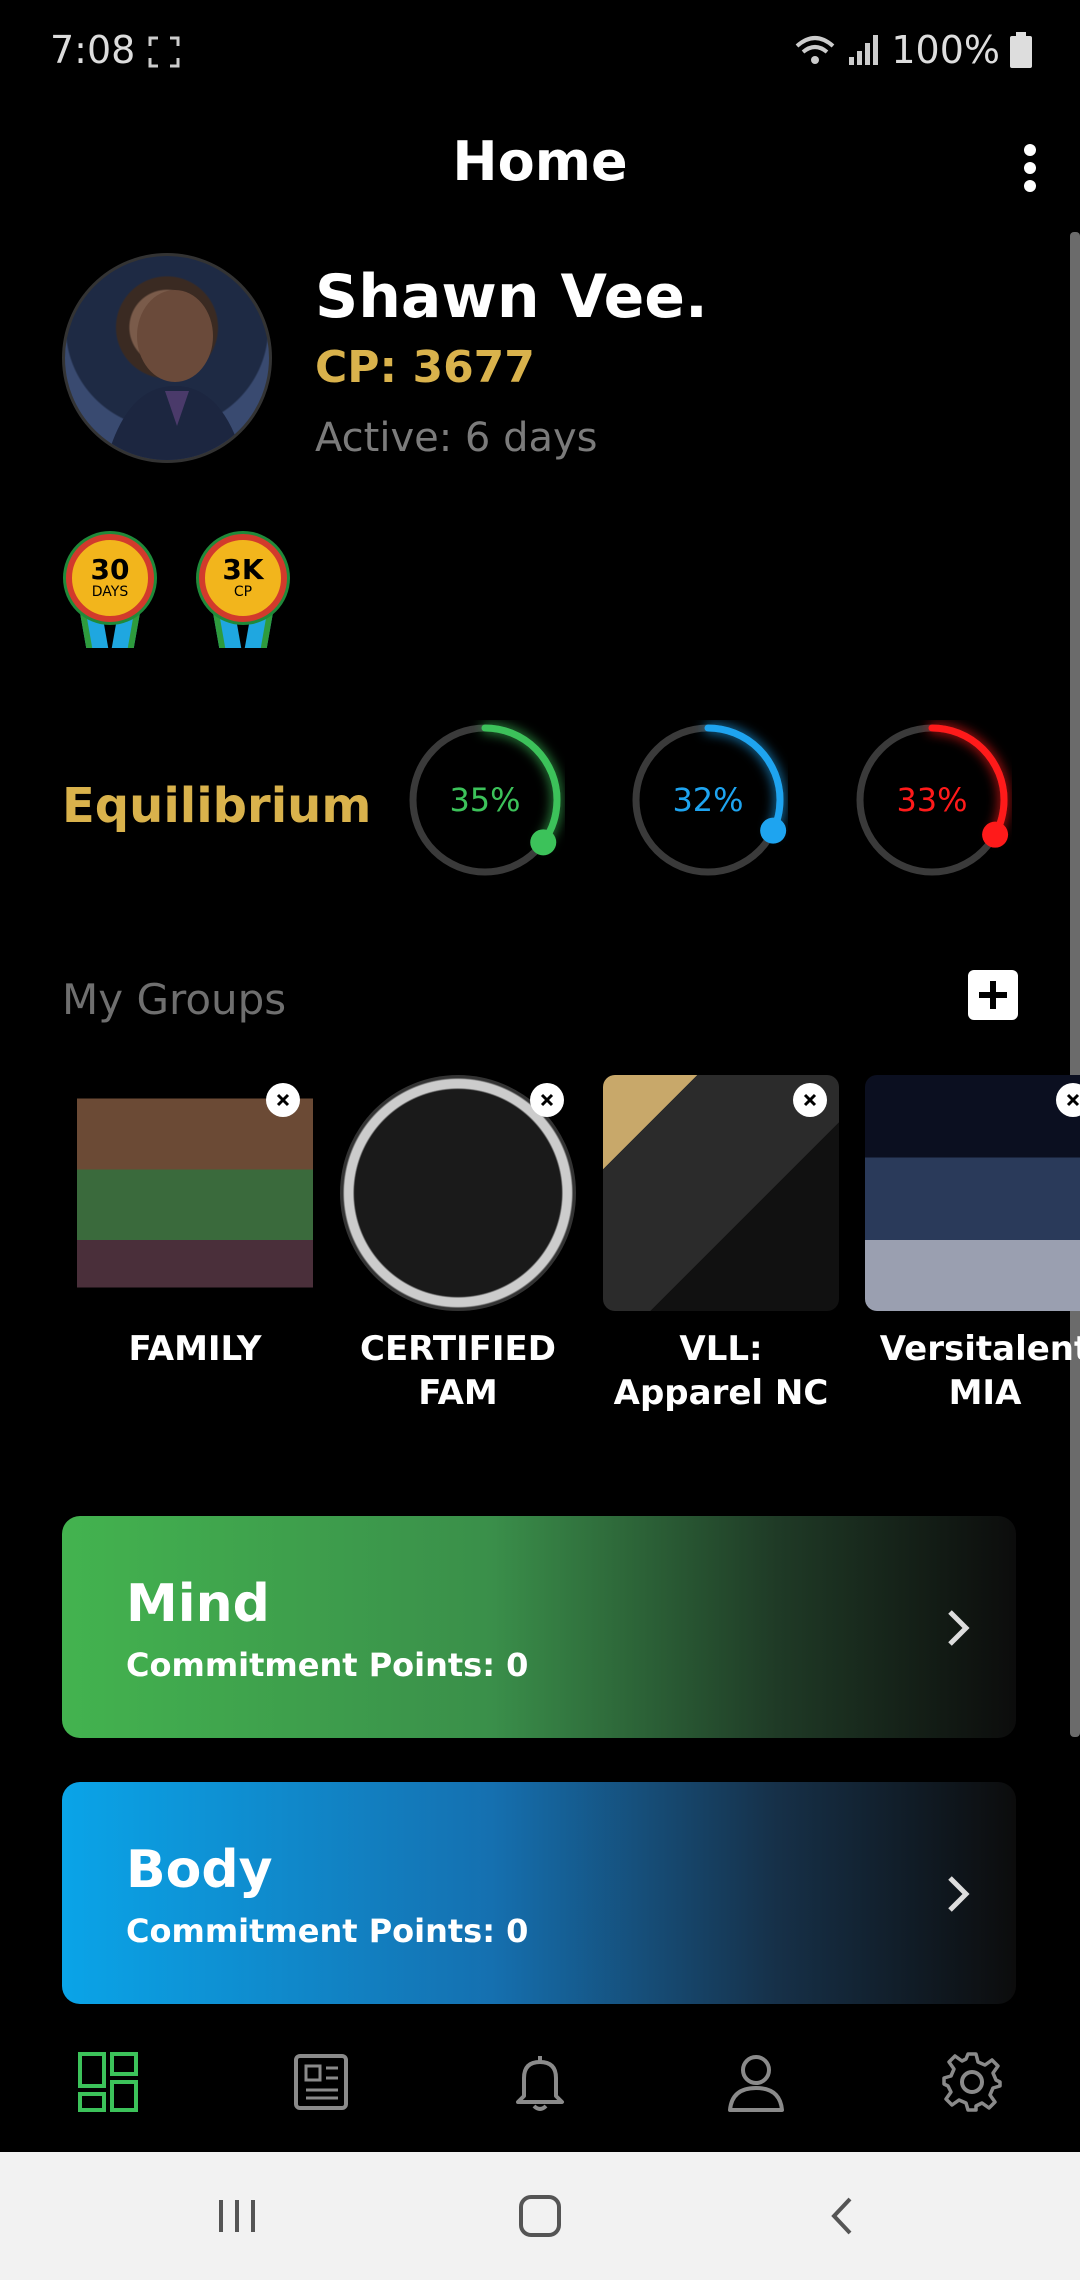 This screenshot has height=2280, width=1080. I want to click on add-group-button, so click(993, 995).